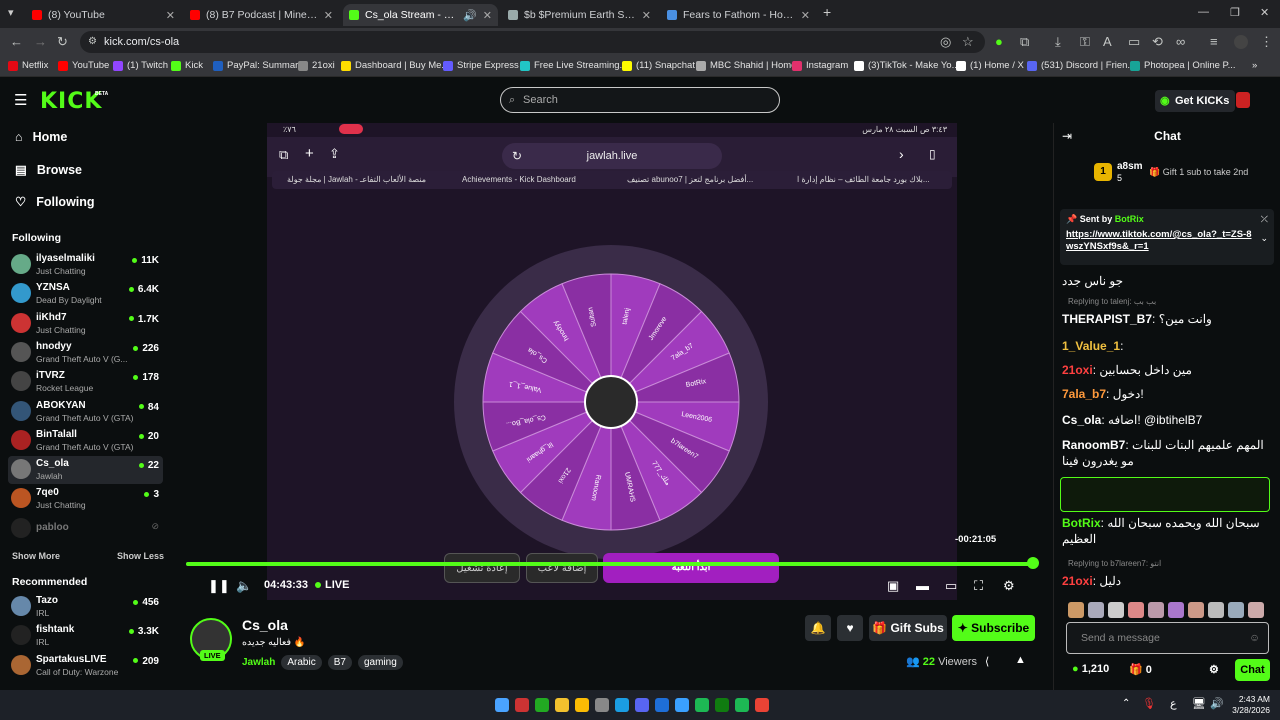  What do you see at coordinates (140, 556) in the screenshot?
I see `show-less-button: Show Less` at bounding box center [140, 556].